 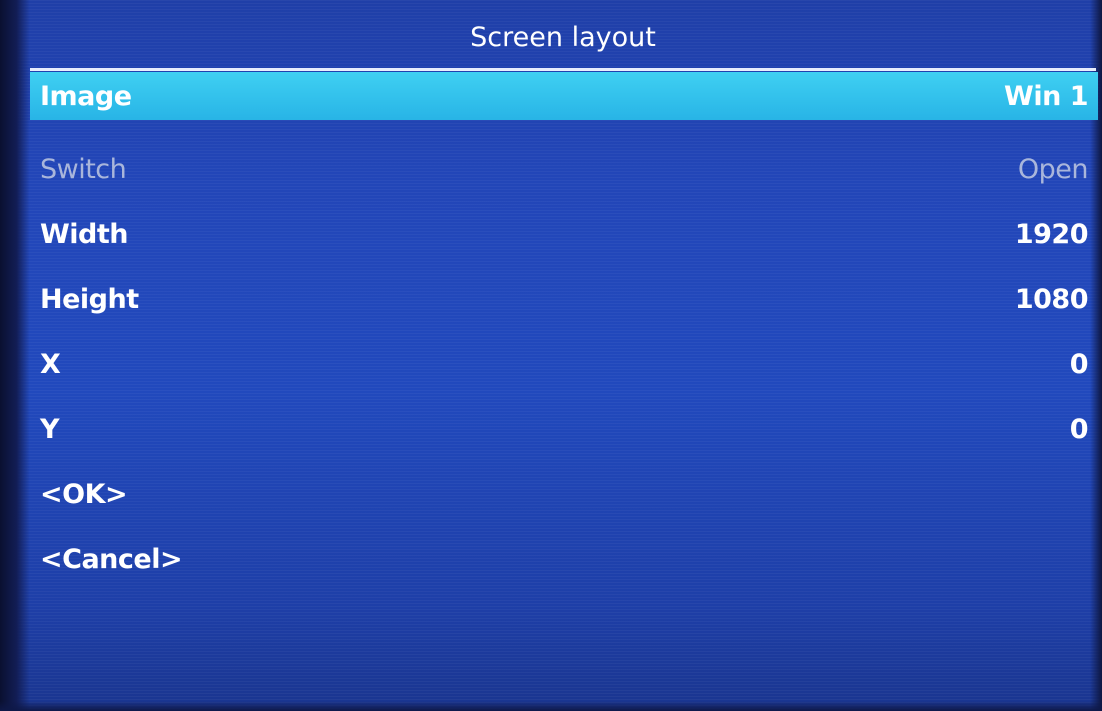 I want to click on menu-item-label: Image, so click(x=86, y=96).